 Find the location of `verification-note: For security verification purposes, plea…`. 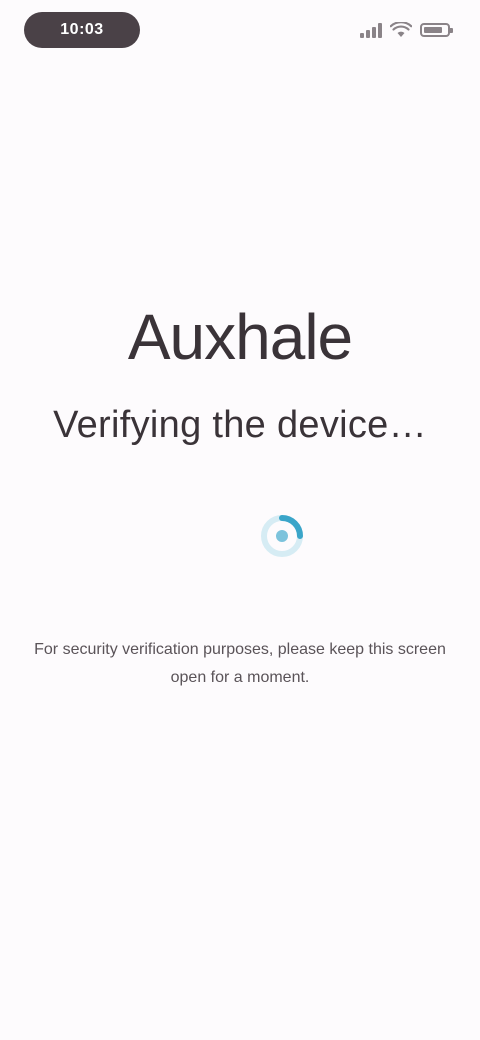

verification-note: For security verification purposes, plea… is located at coordinates (240, 663).